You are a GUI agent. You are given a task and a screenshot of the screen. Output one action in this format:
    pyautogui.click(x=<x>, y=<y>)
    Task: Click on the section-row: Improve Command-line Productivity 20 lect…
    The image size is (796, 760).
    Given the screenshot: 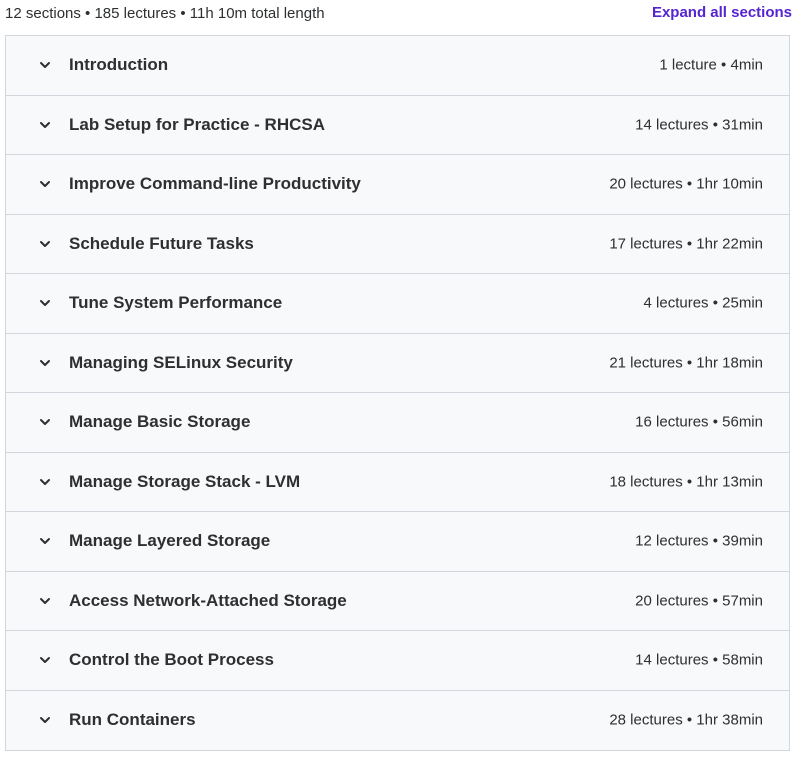 What is the action you would take?
    pyautogui.click(x=397, y=185)
    